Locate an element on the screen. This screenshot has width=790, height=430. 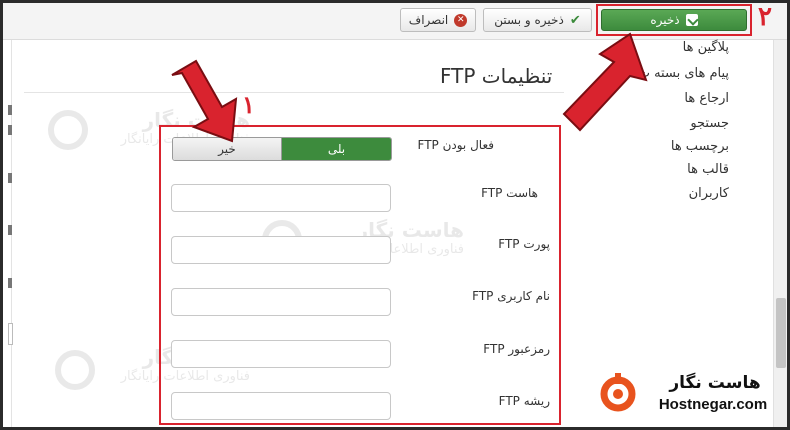
left-column-edge is located at coordinates (8, 233).